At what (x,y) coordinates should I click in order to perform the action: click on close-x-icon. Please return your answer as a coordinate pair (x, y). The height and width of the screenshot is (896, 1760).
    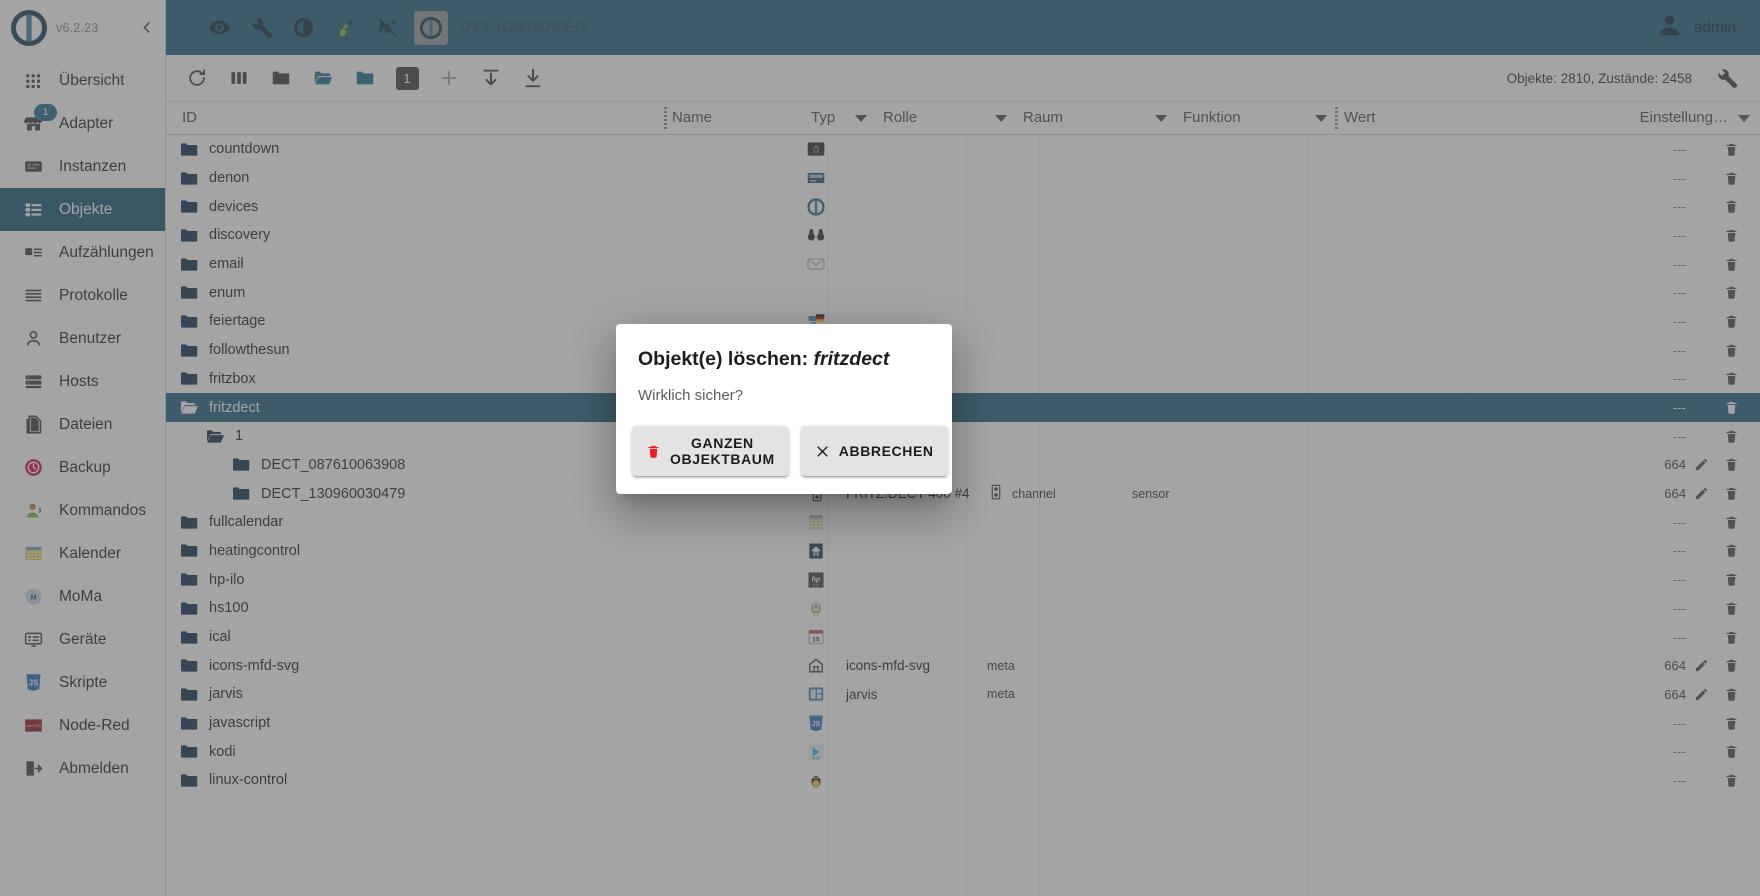
    Looking at the image, I should click on (822, 451).